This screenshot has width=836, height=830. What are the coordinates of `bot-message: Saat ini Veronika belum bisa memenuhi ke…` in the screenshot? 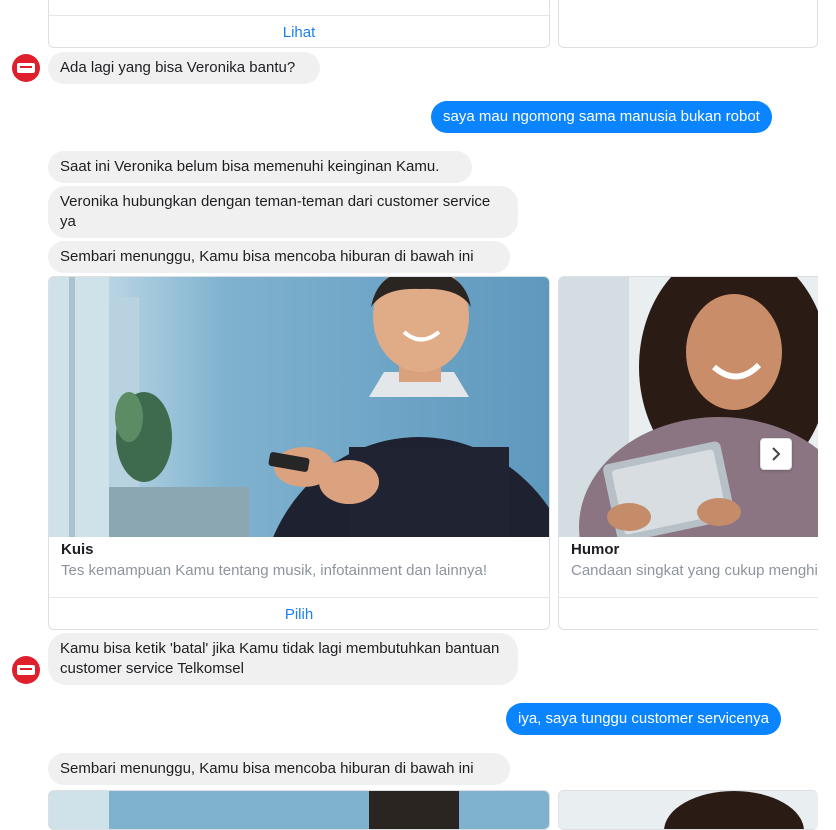 It's located at (260, 167).